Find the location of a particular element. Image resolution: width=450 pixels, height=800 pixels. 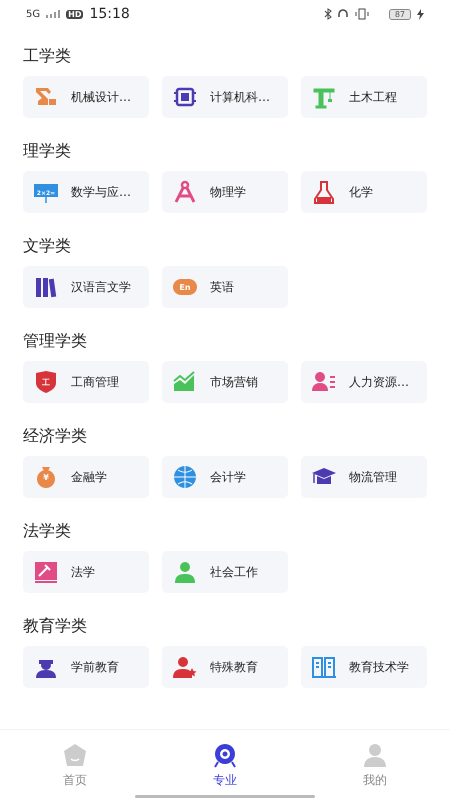

subject-label: 汉语言文学 is located at coordinates (101, 287).